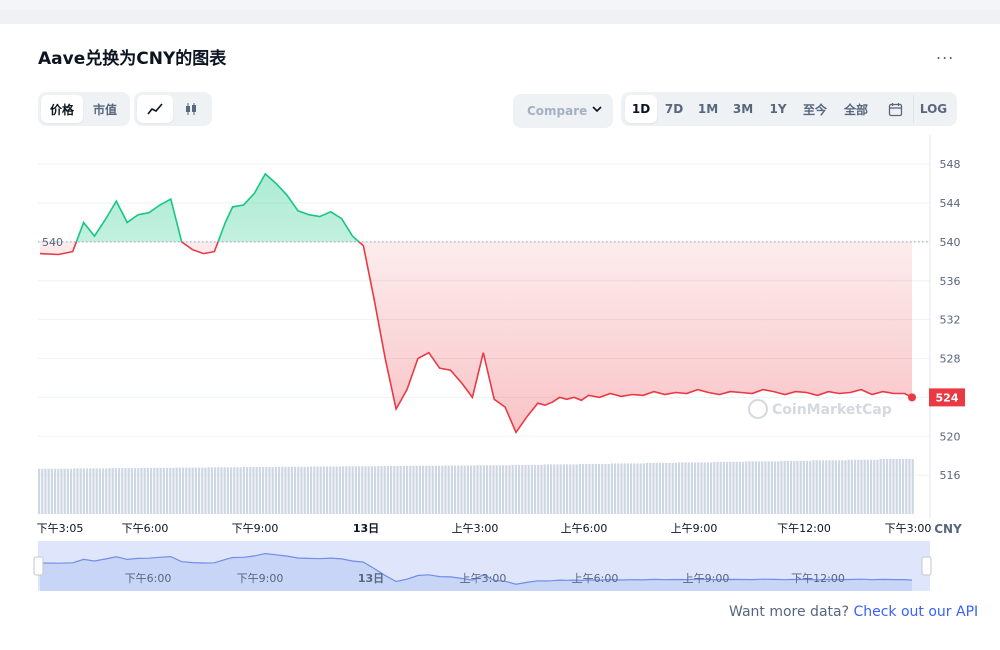 The image size is (1000, 650). I want to click on current-price-dot, so click(912, 397).